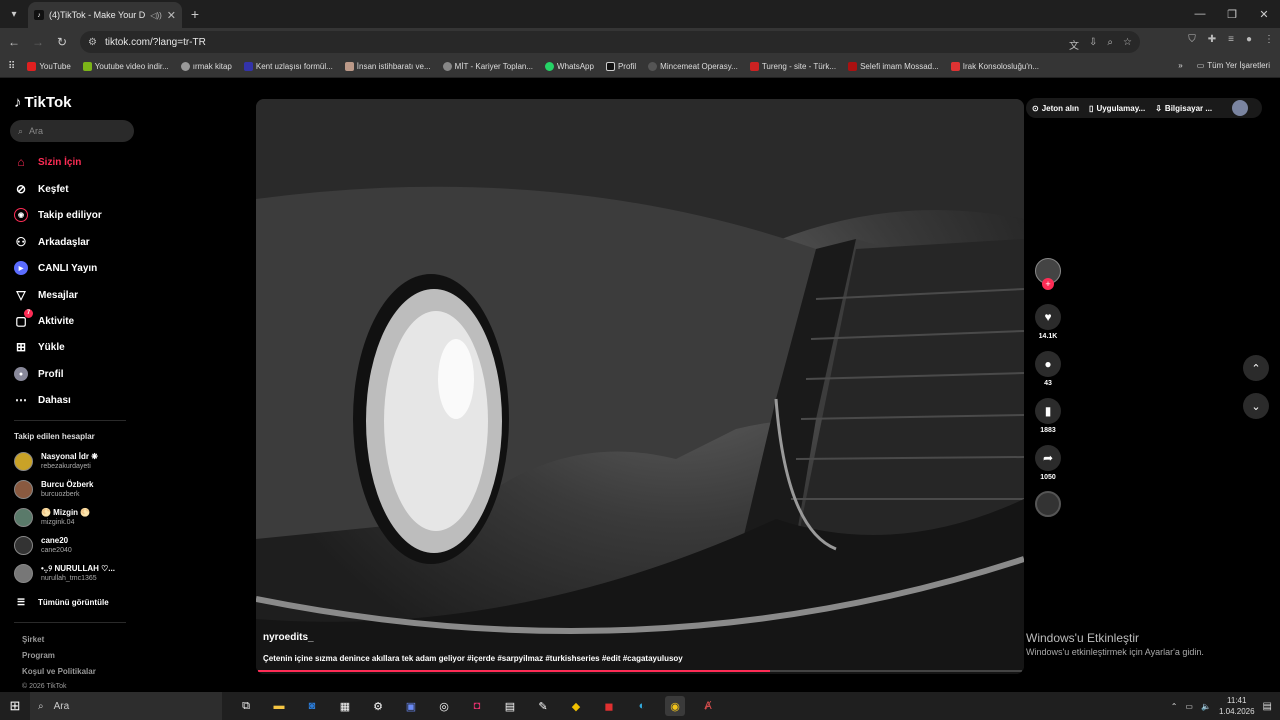 Image resolution: width=1280 pixels, height=720 pixels. Describe the element at coordinates (1237, 706) in the screenshot. I see `clock: 11:41 1.04.2026` at that location.